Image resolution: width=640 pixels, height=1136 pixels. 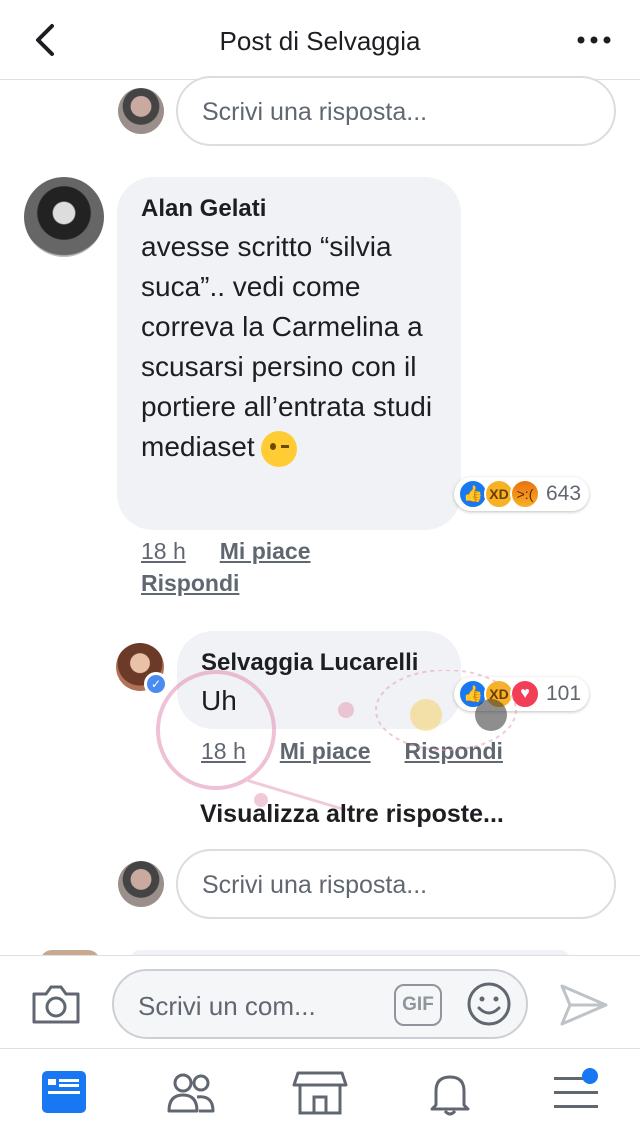 I want to click on camera-button, so click(x=56, y=1004).